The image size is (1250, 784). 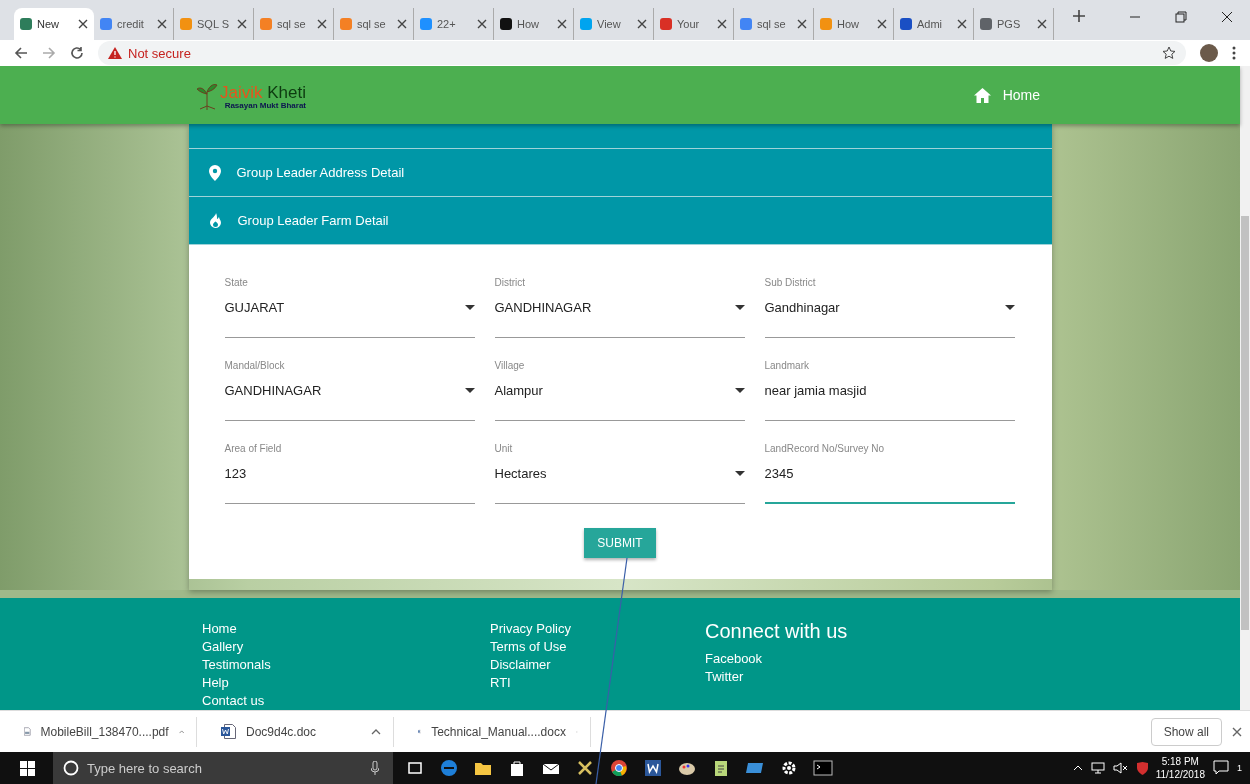 I want to click on scrollbar, so click(x=1245, y=388).